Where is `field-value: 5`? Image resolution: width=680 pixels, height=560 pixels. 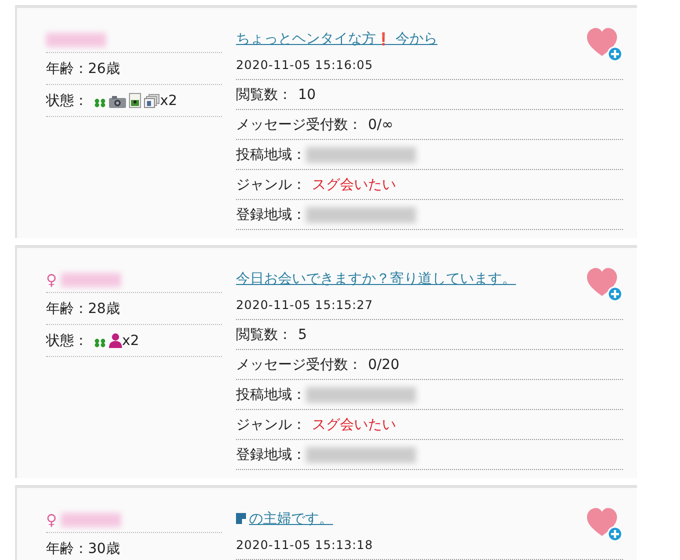
field-value: 5 is located at coordinates (302, 334).